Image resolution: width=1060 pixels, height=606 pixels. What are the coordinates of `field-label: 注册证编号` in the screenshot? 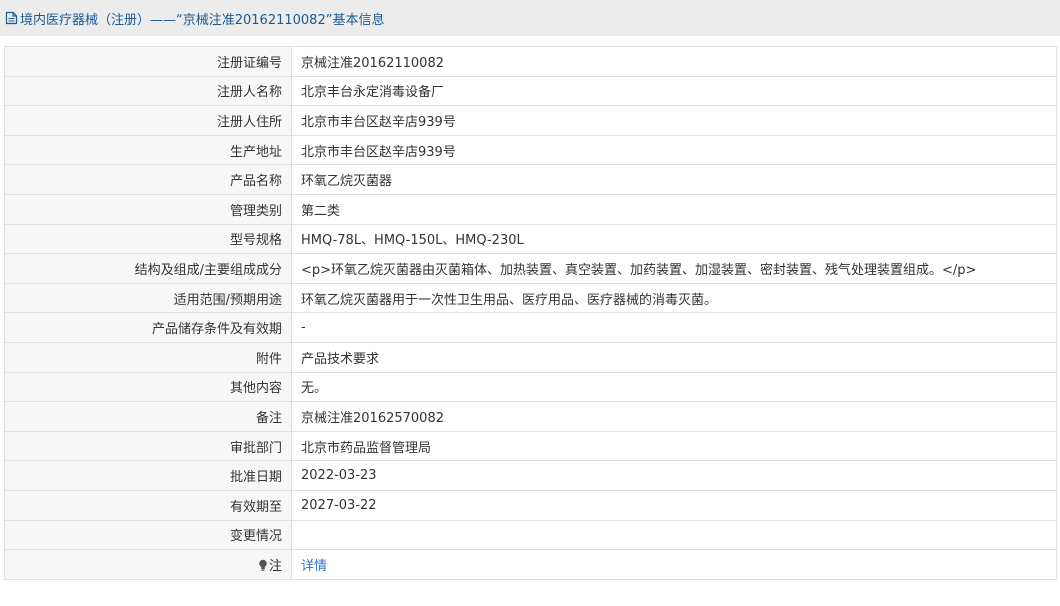 It's located at (148, 61).